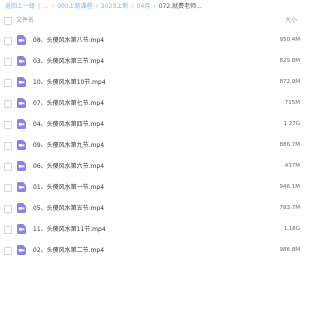 The image size is (320, 312). What do you see at coordinates (291, 229) in the screenshot?
I see `file-size: 1.18G` at bounding box center [291, 229].